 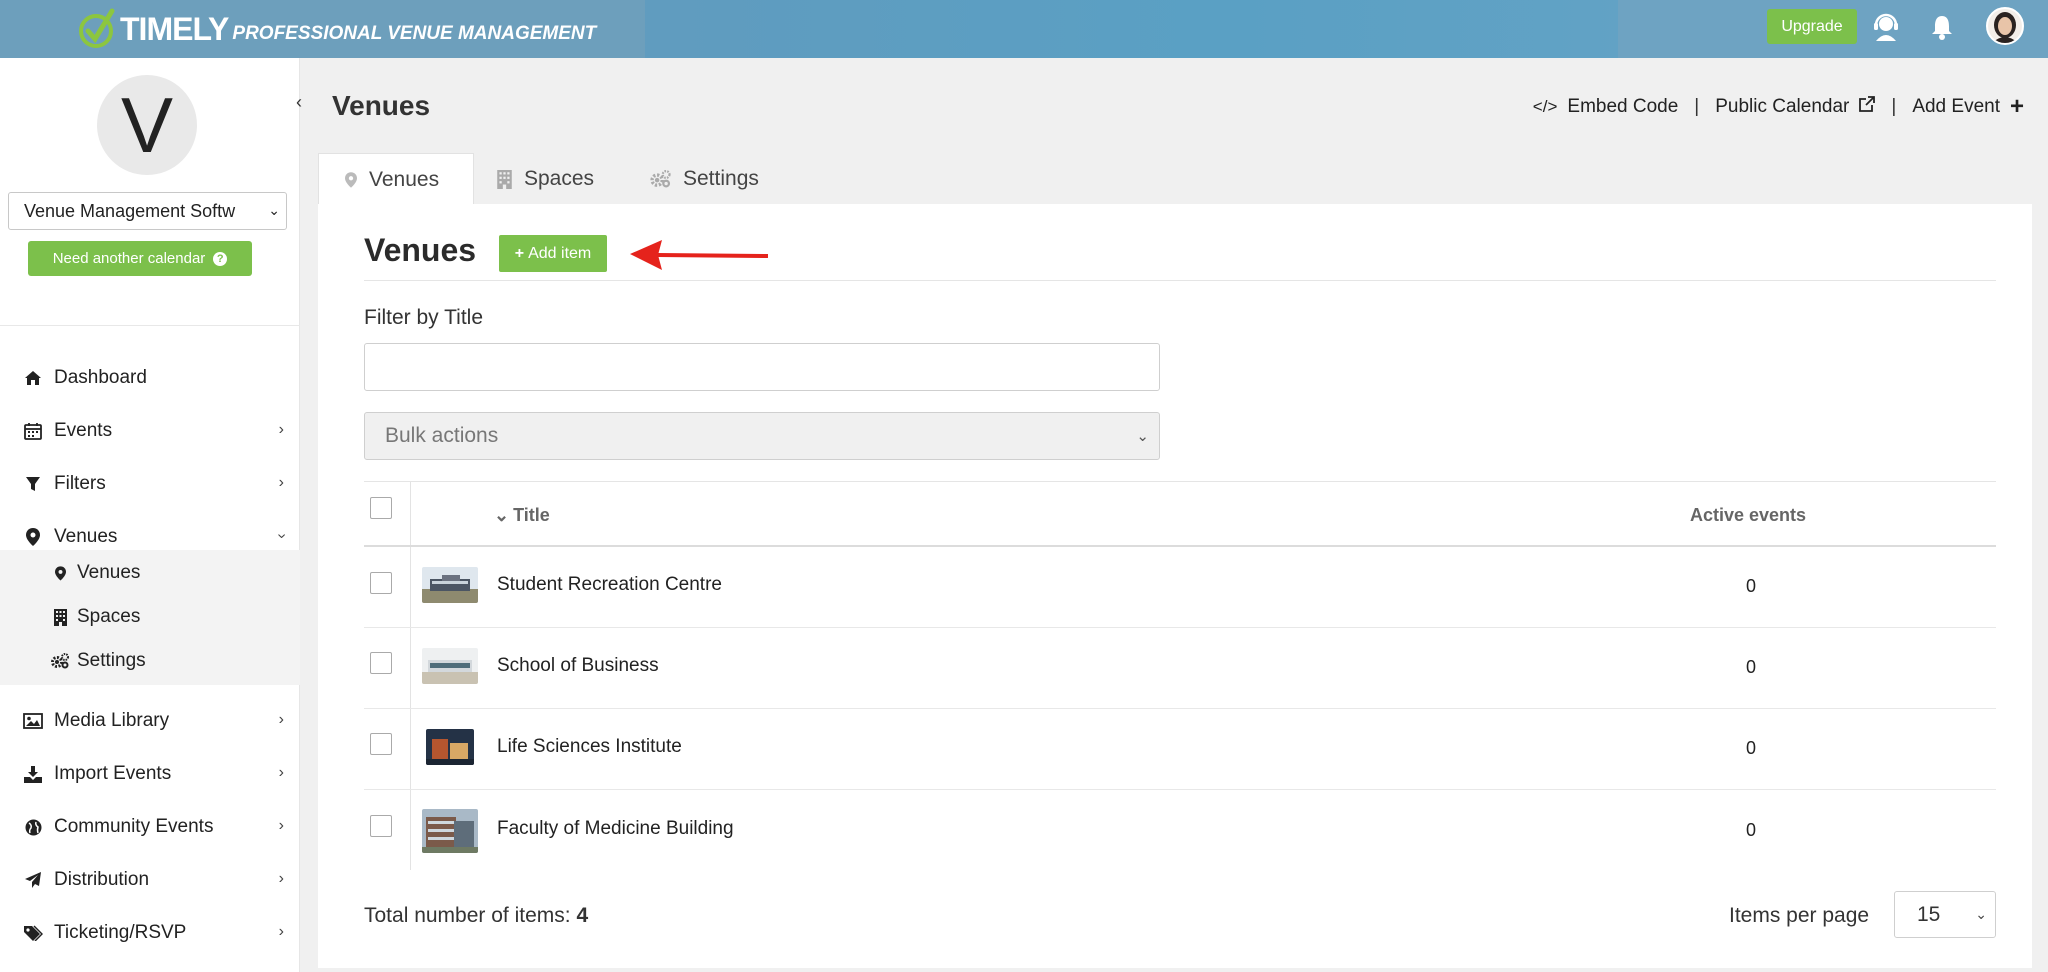 I want to click on calendar-select: Venue Management Softw ⌄, so click(x=147, y=211).